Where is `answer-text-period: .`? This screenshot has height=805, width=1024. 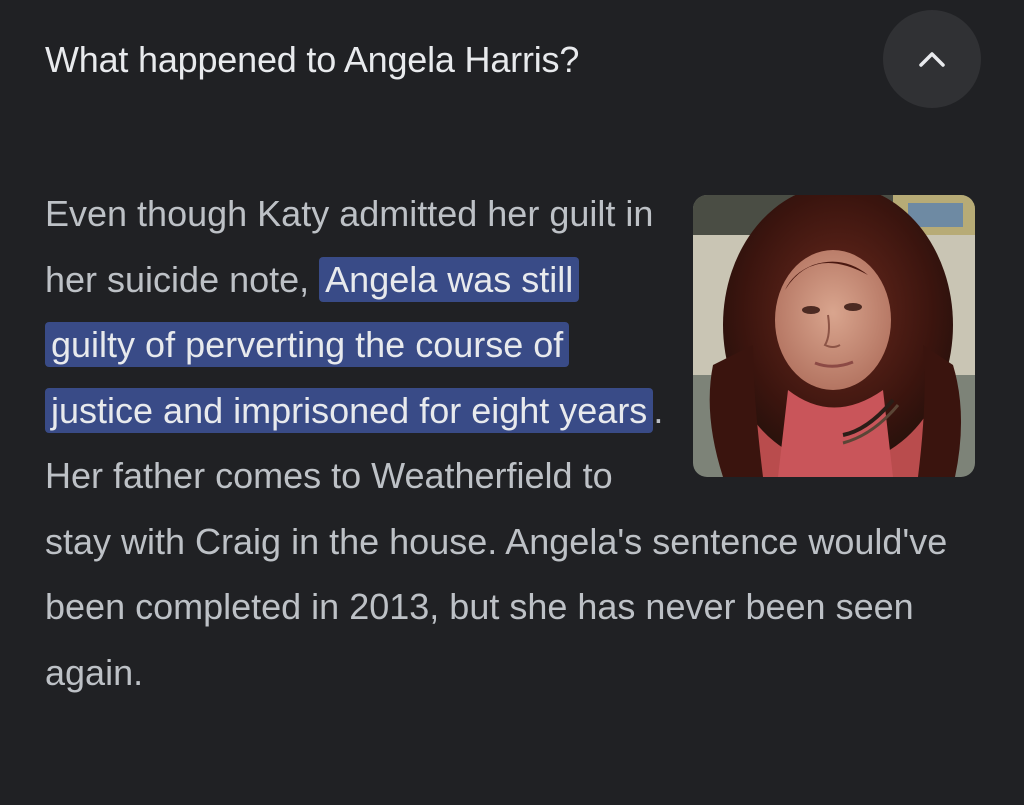 answer-text-period: . is located at coordinates (658, 410).